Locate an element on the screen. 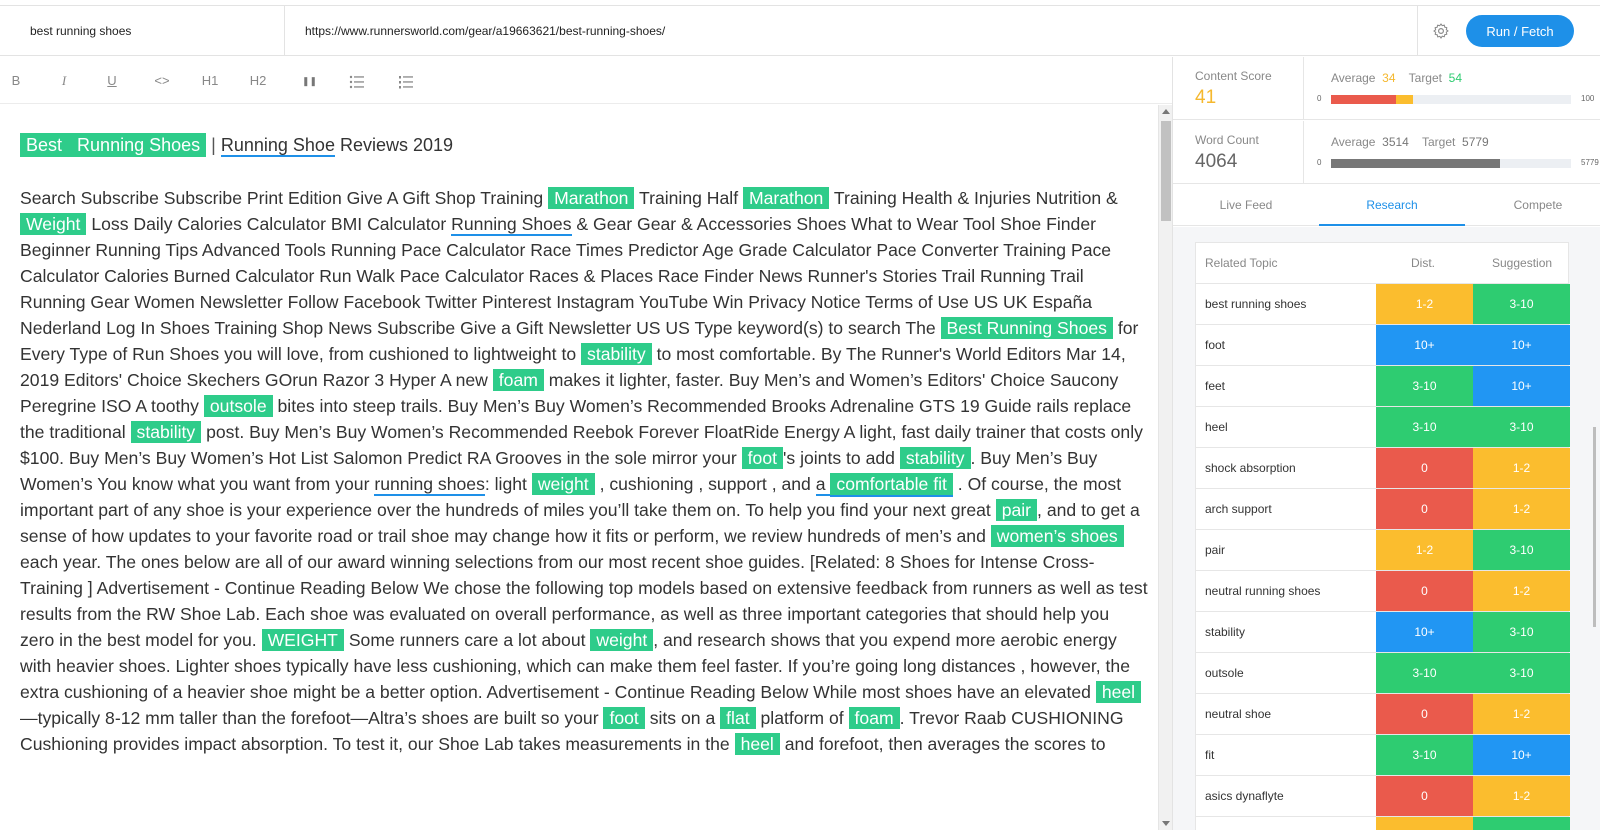  related-topic-label: neutral shoe is located at coordinates (1238, 714).